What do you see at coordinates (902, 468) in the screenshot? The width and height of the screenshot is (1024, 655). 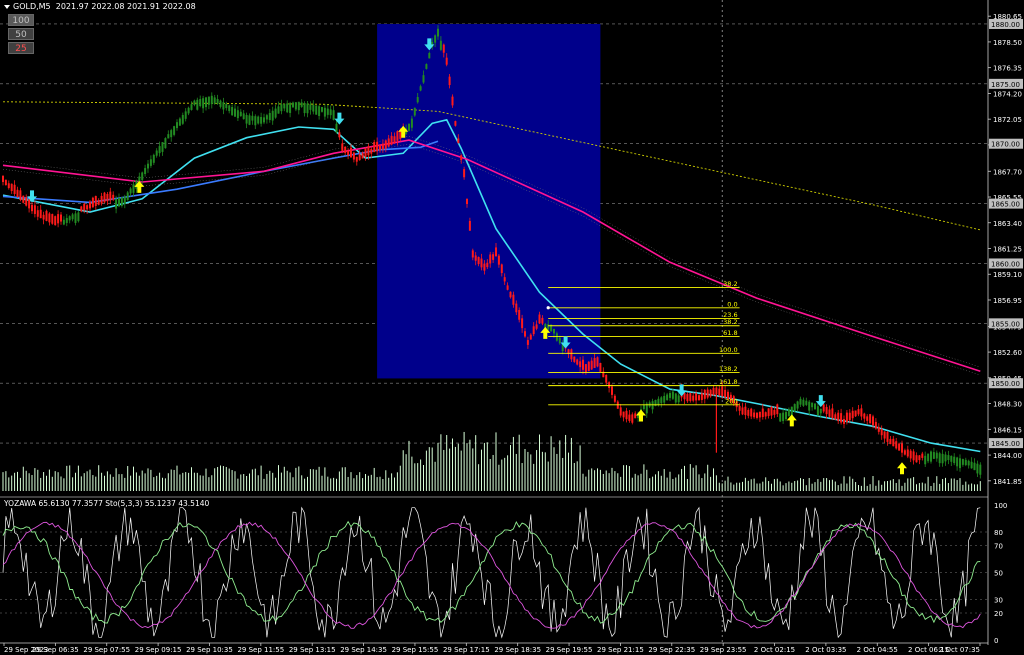 I see `arrow-up-icon` at bounding box center [902, 468].